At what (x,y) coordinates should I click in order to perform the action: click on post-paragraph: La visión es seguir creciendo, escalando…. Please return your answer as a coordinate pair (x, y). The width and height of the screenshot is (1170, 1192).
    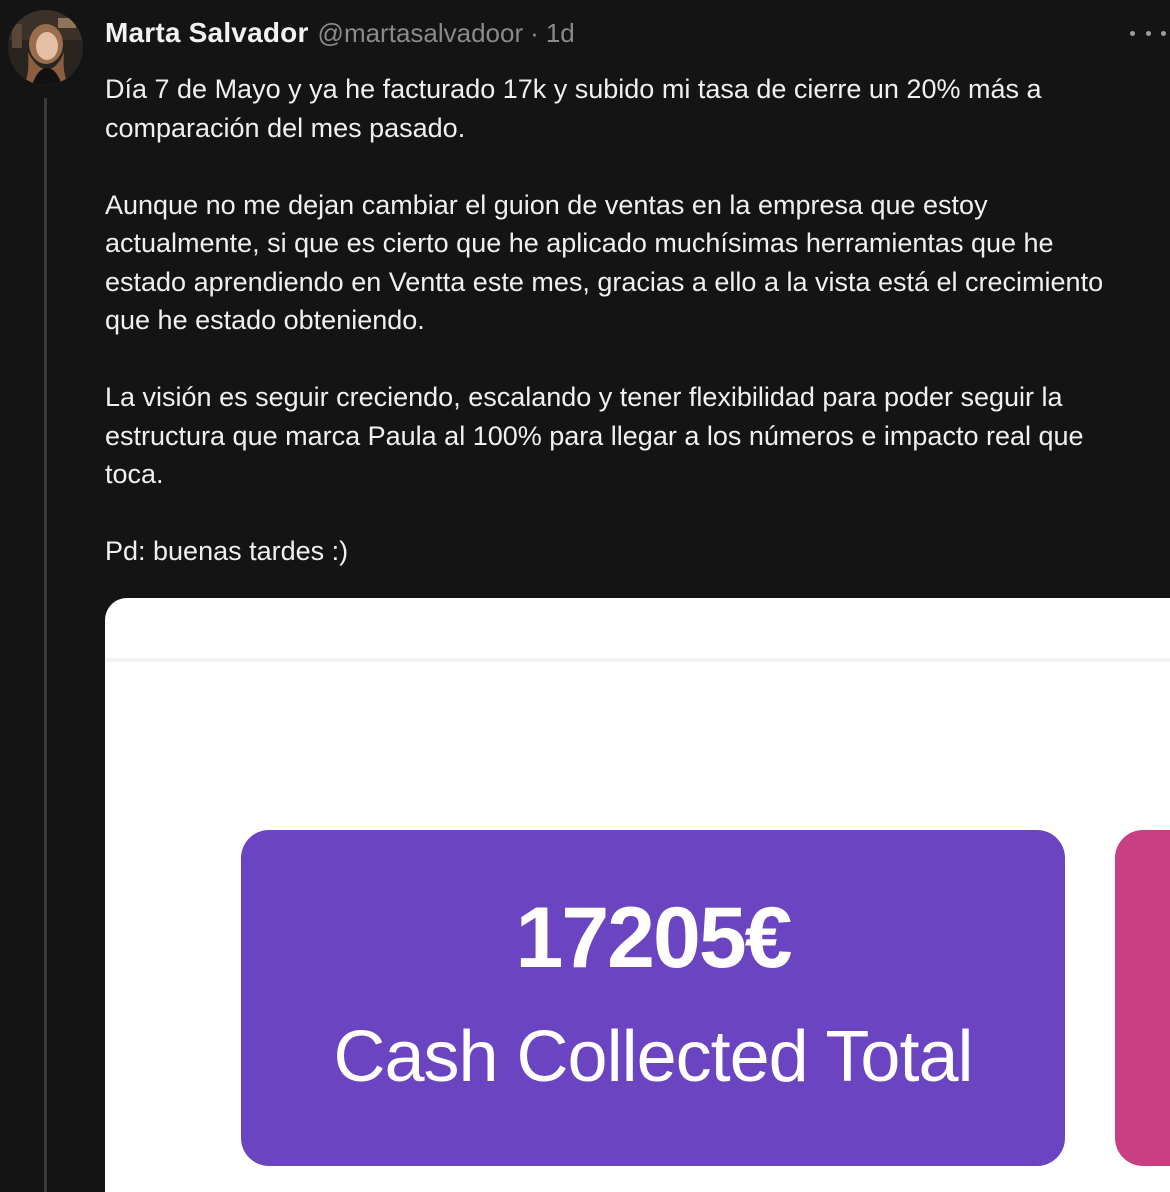
    Looking at the image, I should click on (594, 435).